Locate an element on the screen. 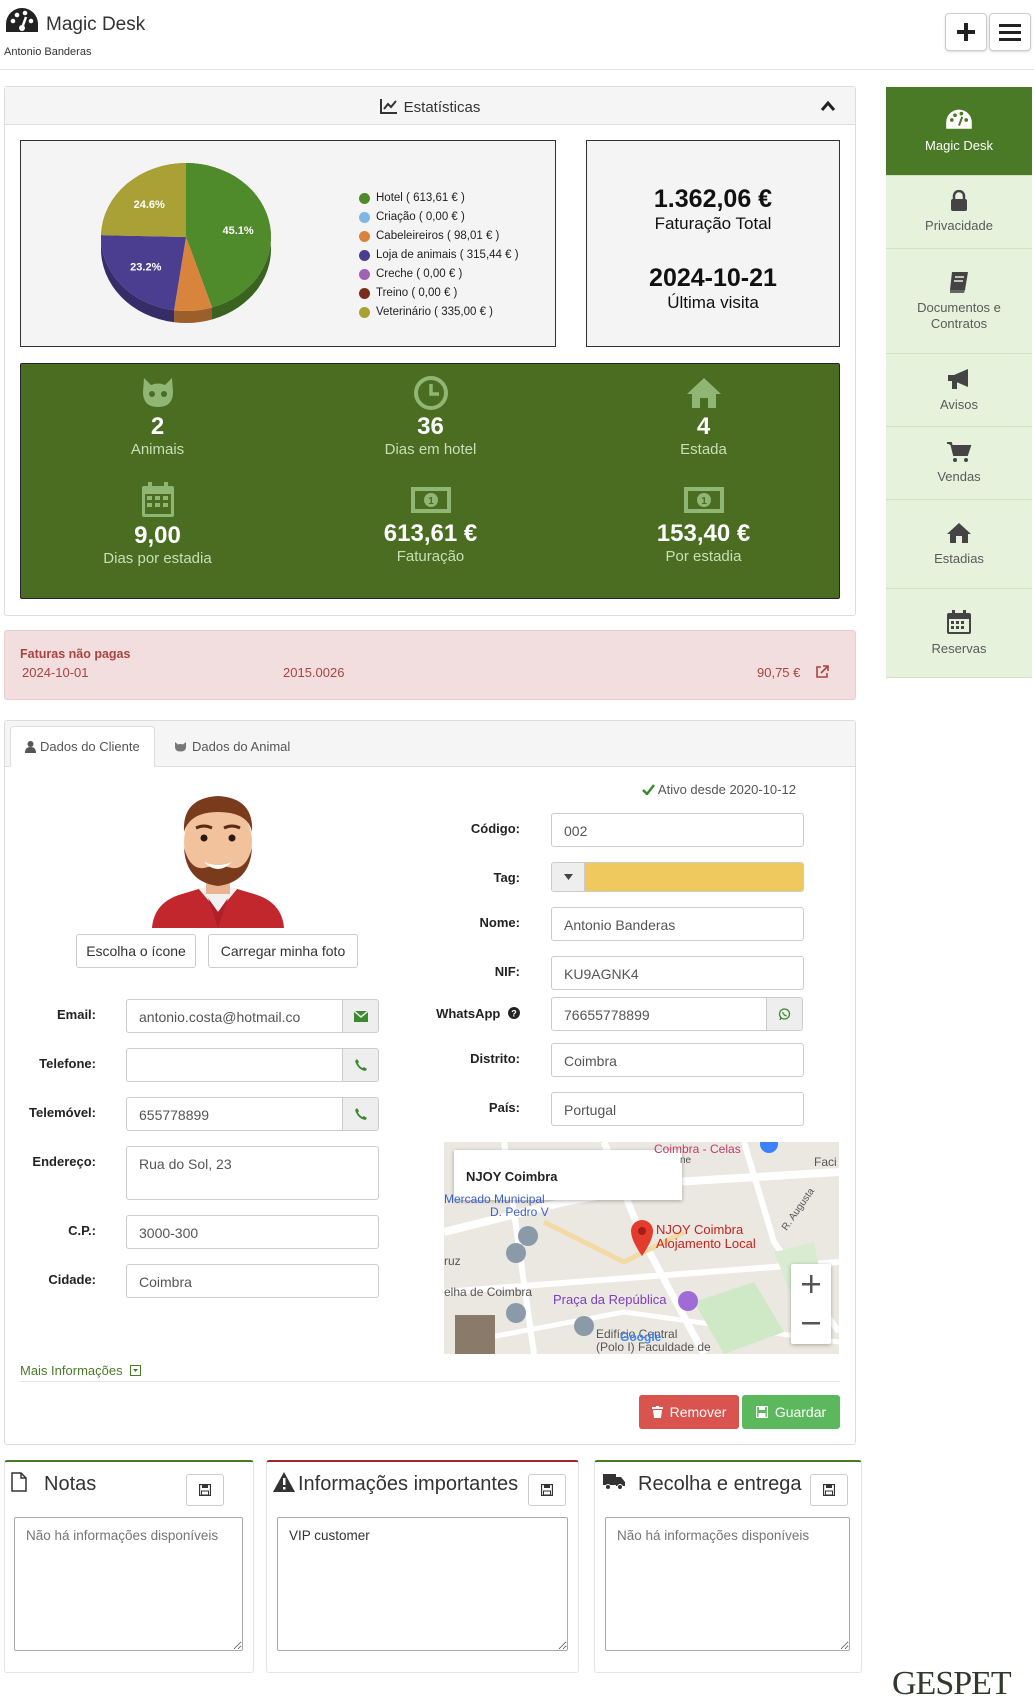 This screenshot has height=1703, width=1034. phone-icon is located at coordinates (360, 1065).